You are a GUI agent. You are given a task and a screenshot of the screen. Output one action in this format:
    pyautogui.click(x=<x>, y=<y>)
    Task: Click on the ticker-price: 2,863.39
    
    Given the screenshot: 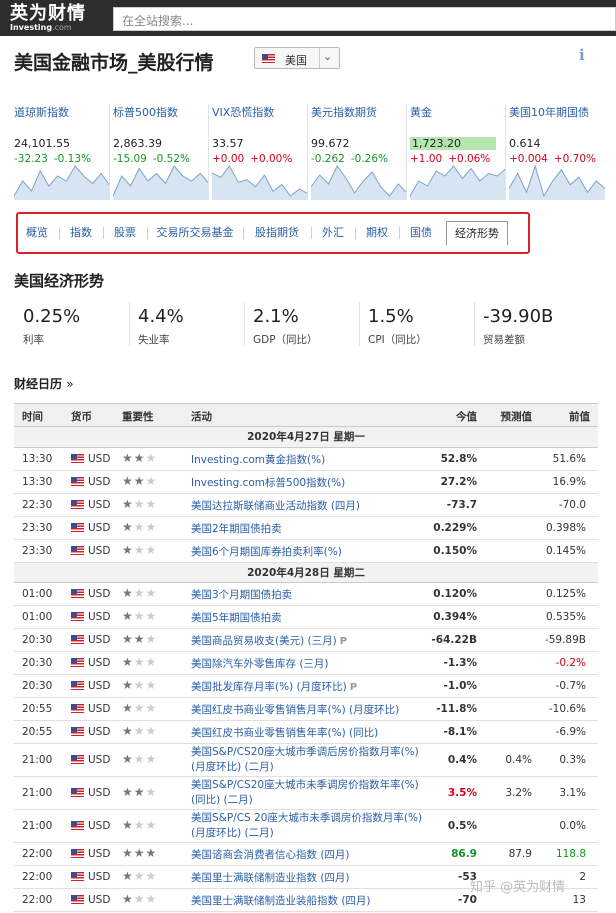 What is the action you would take?
    pyautogui.click(x=137, y=143)
    